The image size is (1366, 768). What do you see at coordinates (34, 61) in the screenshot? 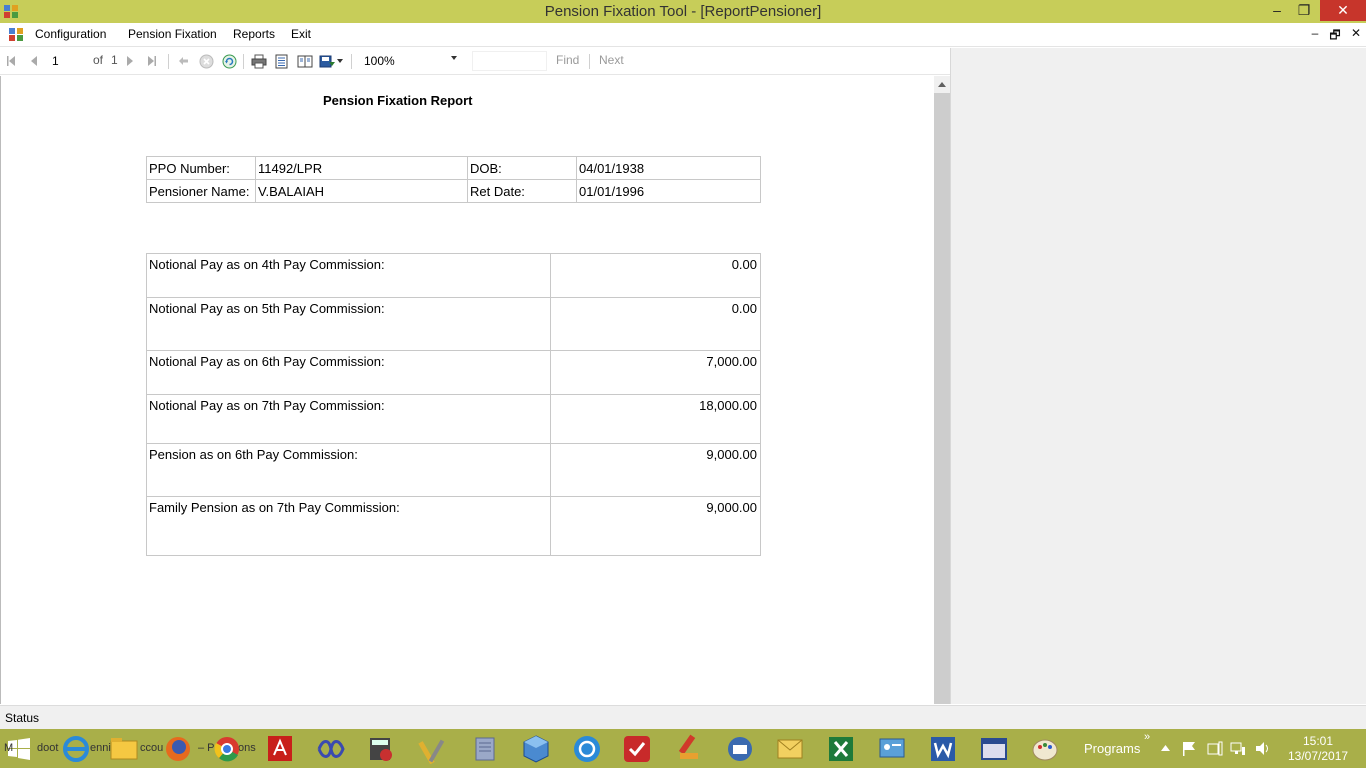
I see `prev-page-icon` at bounding box center [34, 61].